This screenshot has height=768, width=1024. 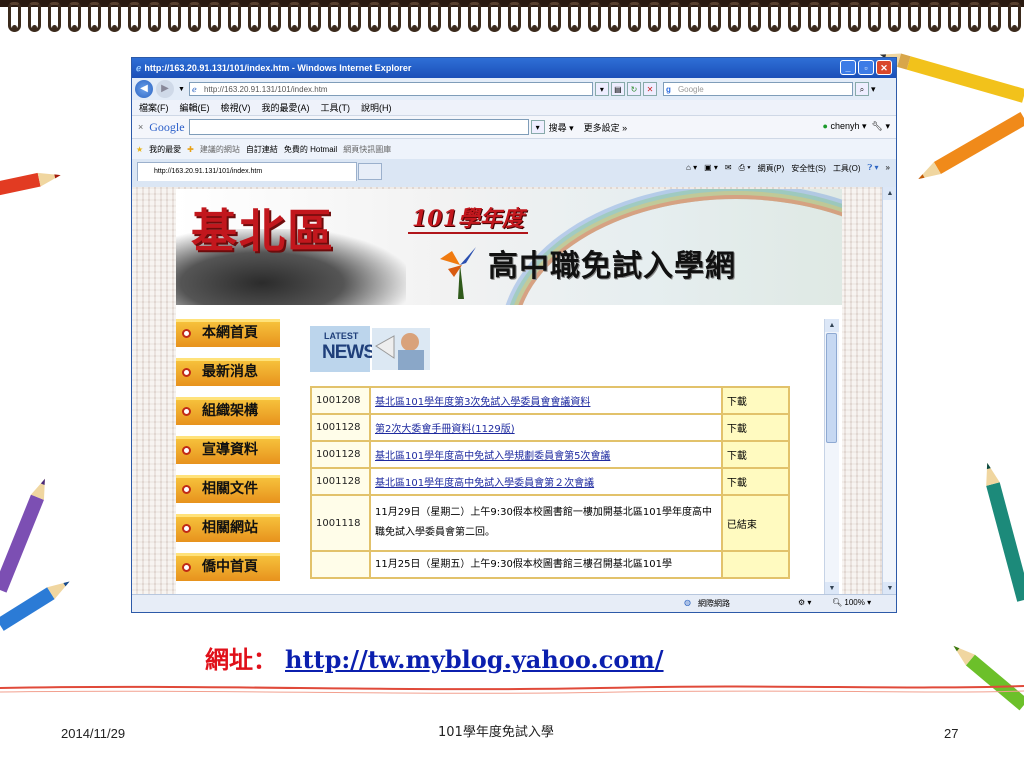 What do you see at coordinates (474, 659) in the screenshot?
I see `url-link: http://tw.myblog.yahoo.com/` at bounding box center [474, 659].